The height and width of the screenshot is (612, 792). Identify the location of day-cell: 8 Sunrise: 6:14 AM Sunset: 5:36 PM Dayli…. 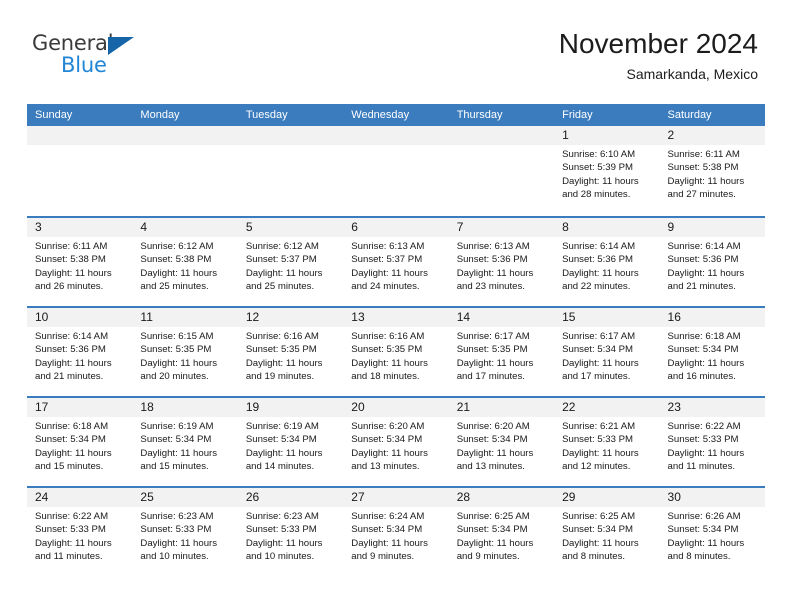
(607, 262).